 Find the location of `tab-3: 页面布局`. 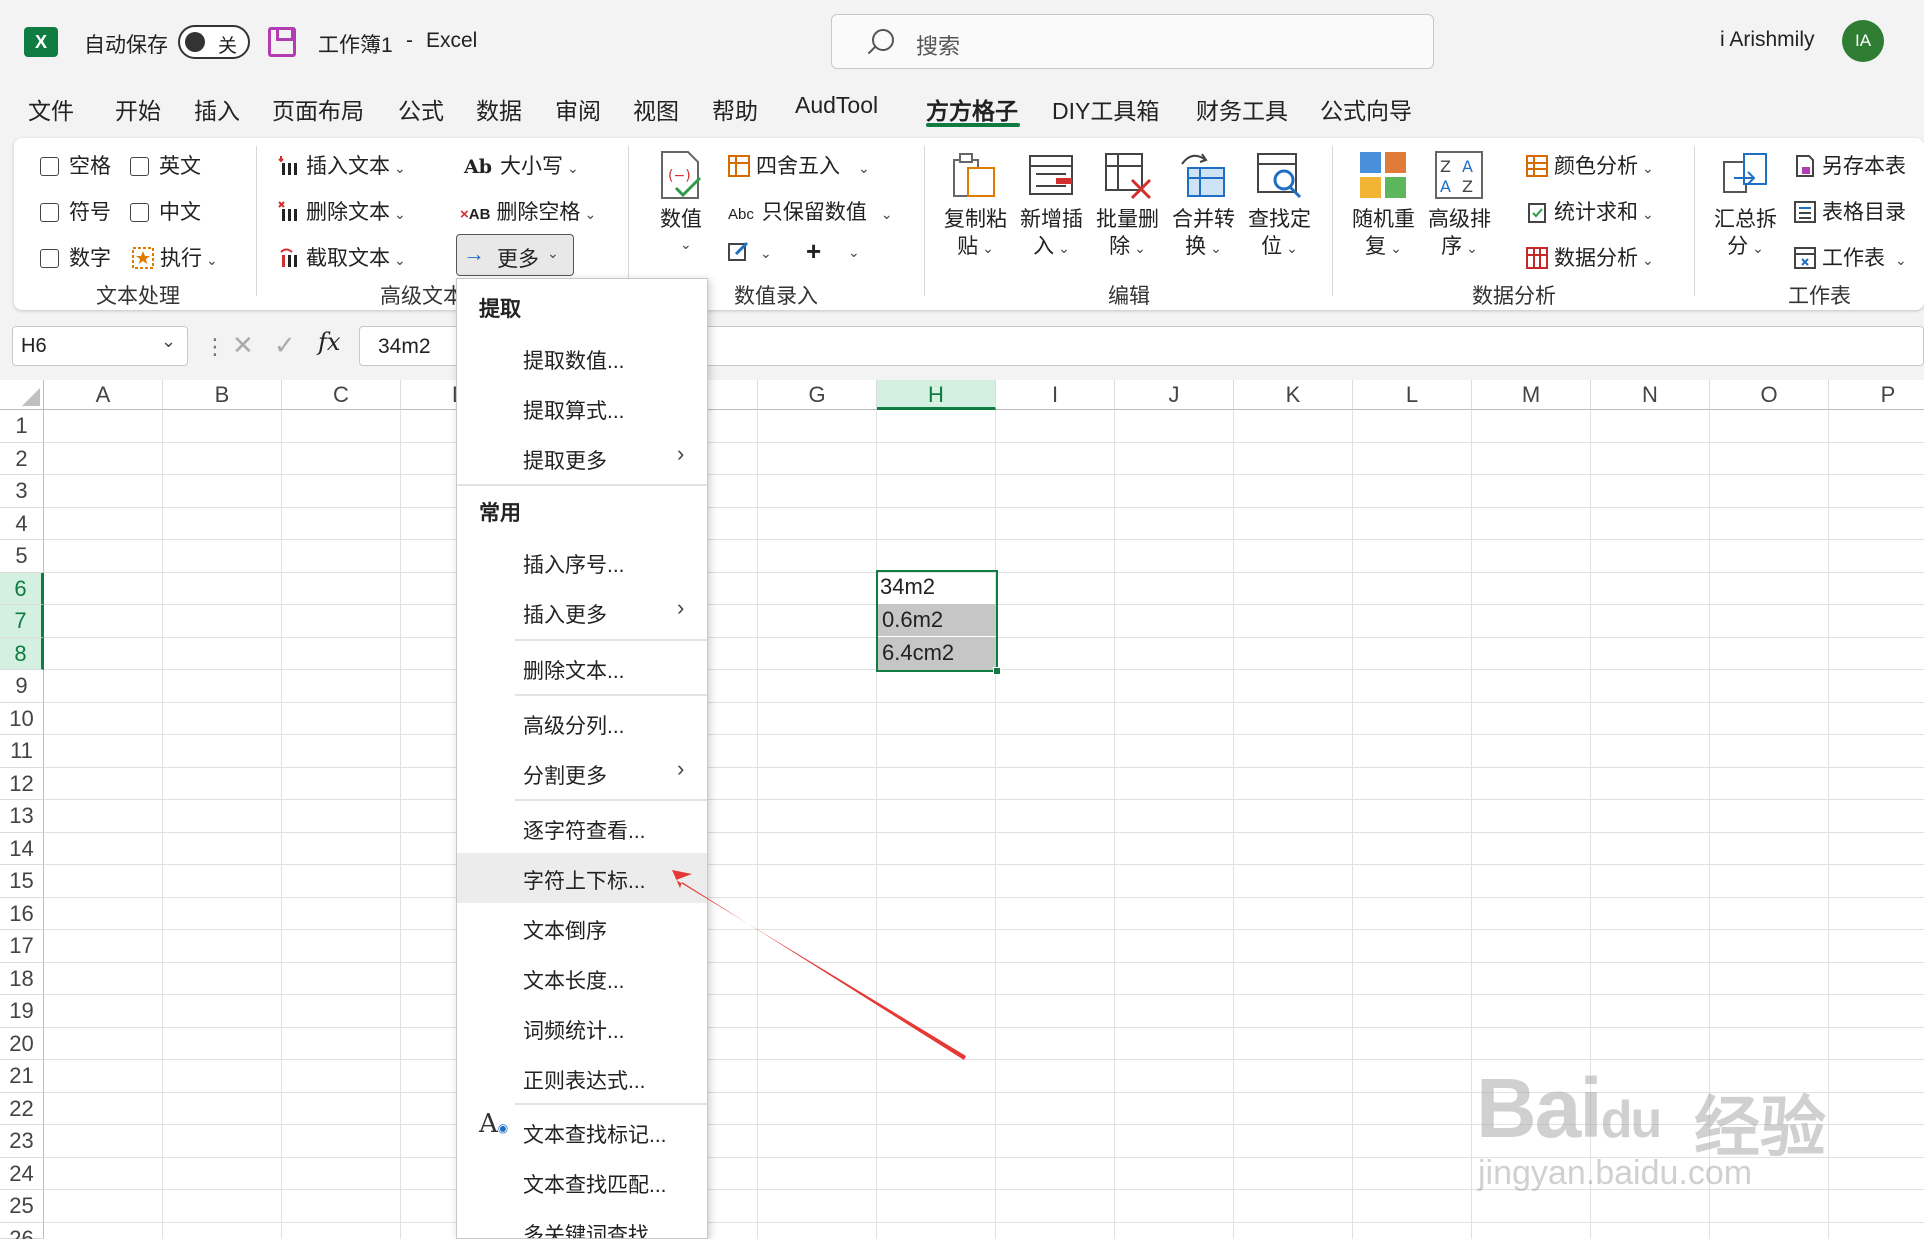

tab-3: 页面布局 is located at coordinates (318, 109).